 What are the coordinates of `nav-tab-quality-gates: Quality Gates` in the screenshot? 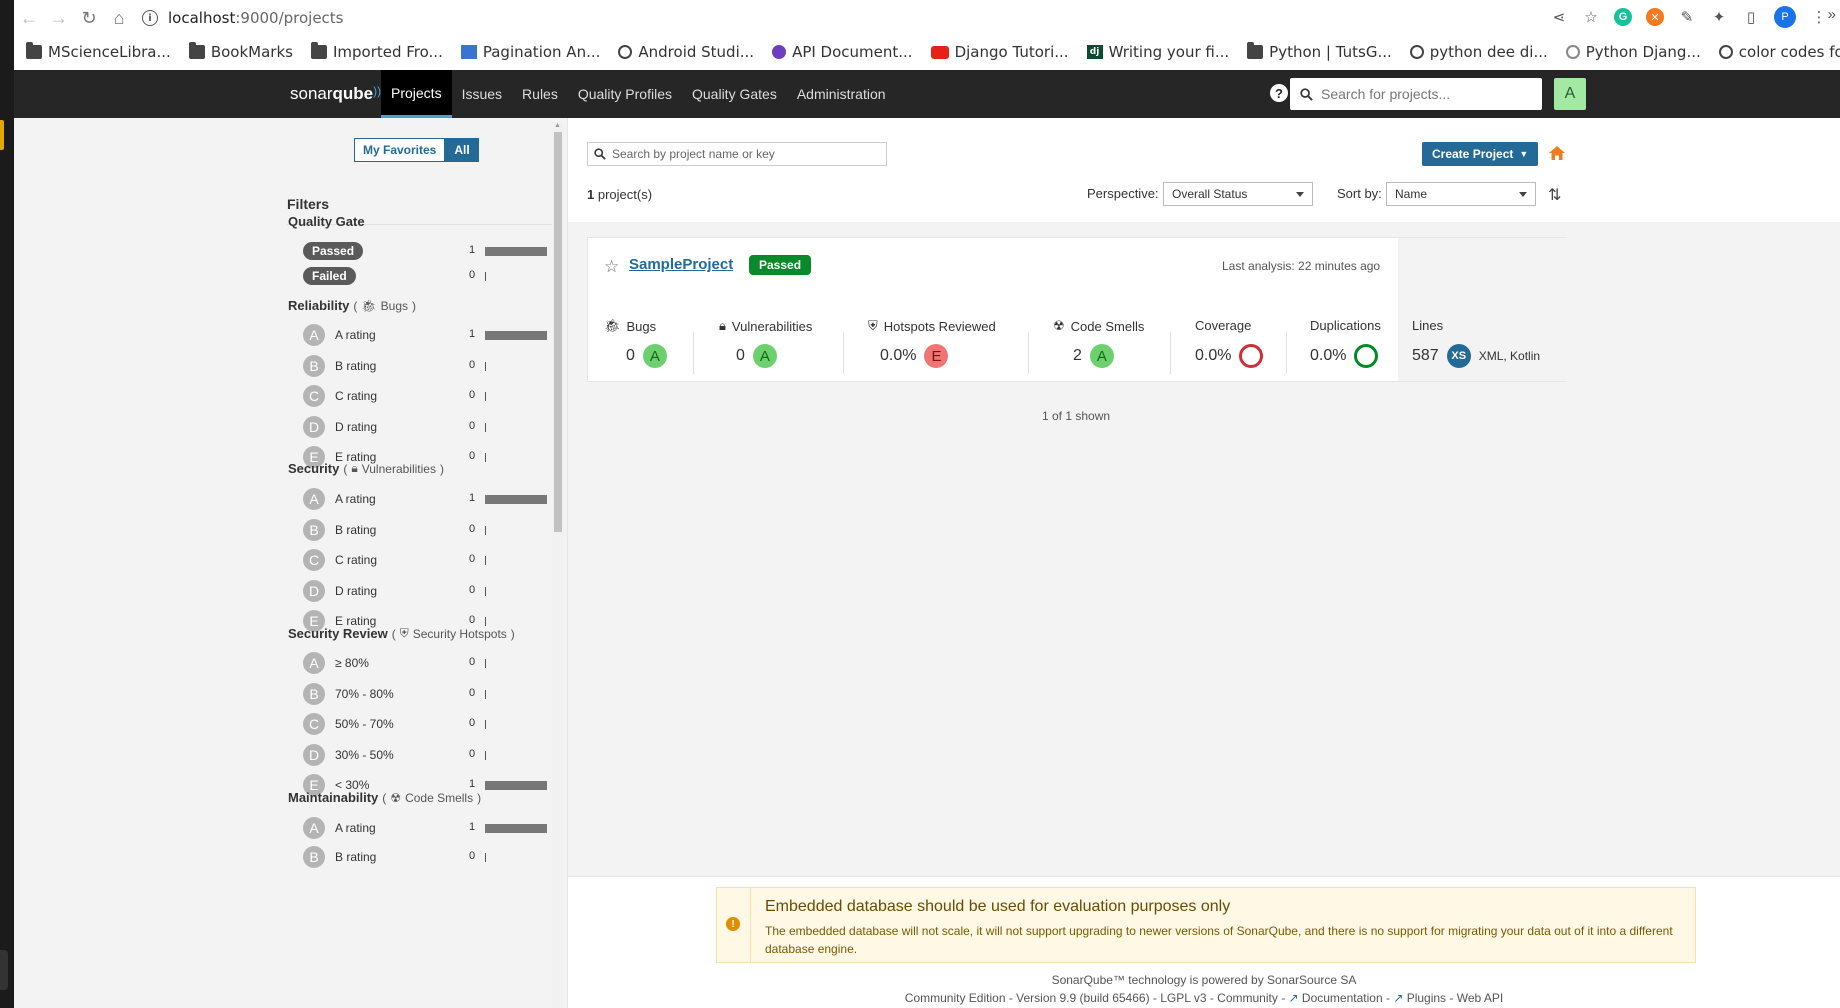 It's located at (734, 94).